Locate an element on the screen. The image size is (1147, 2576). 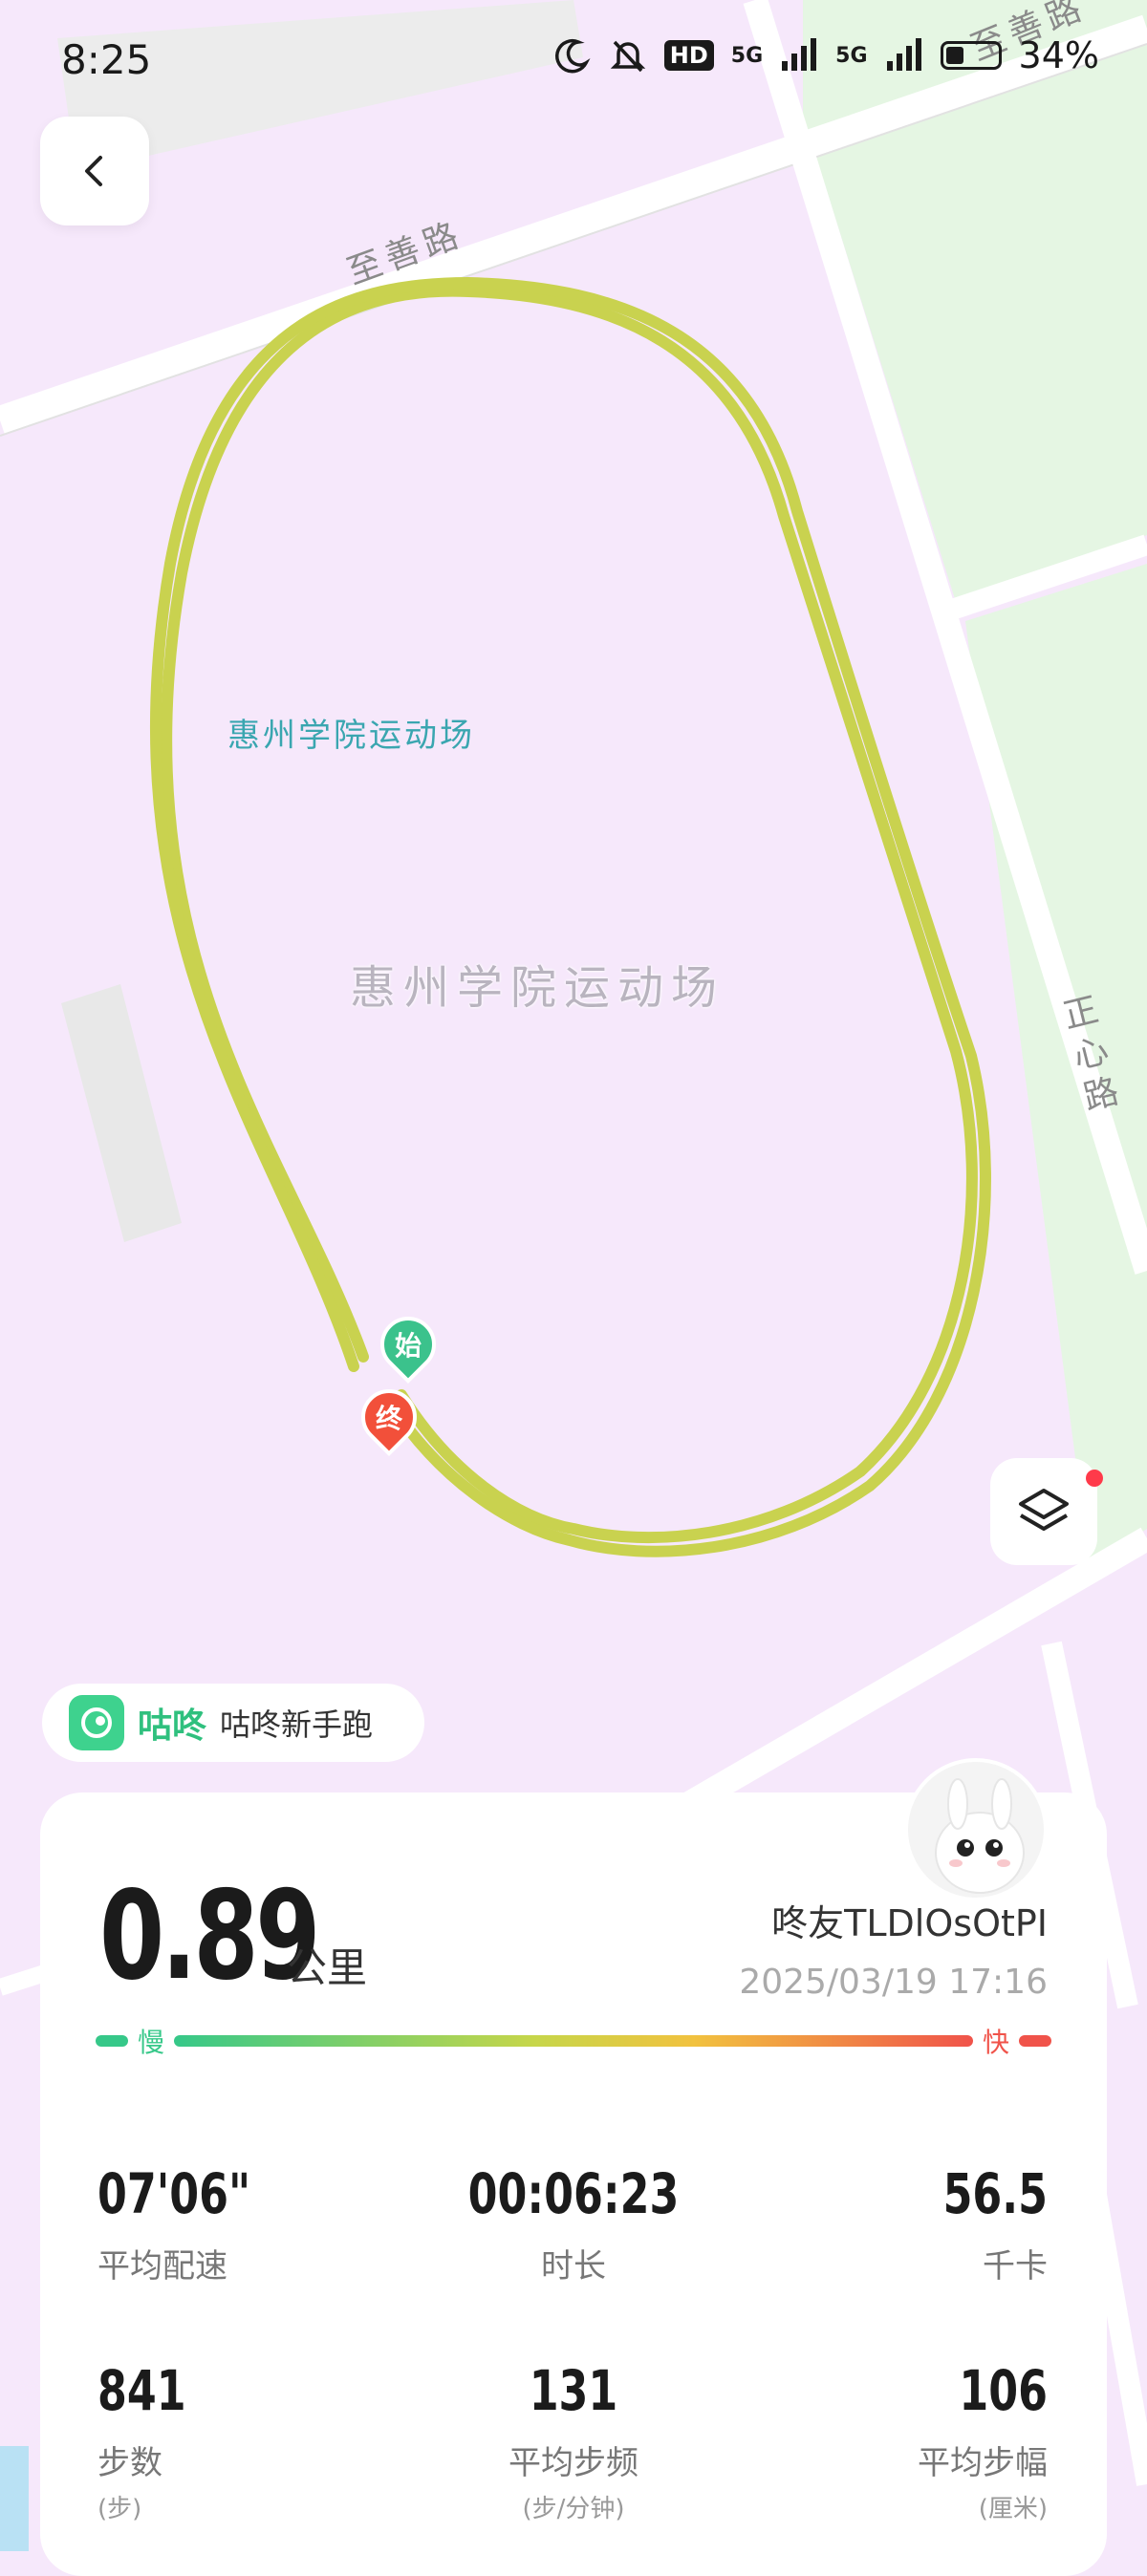
stat-value: 56.5 is located at coordinates (995, 2193).